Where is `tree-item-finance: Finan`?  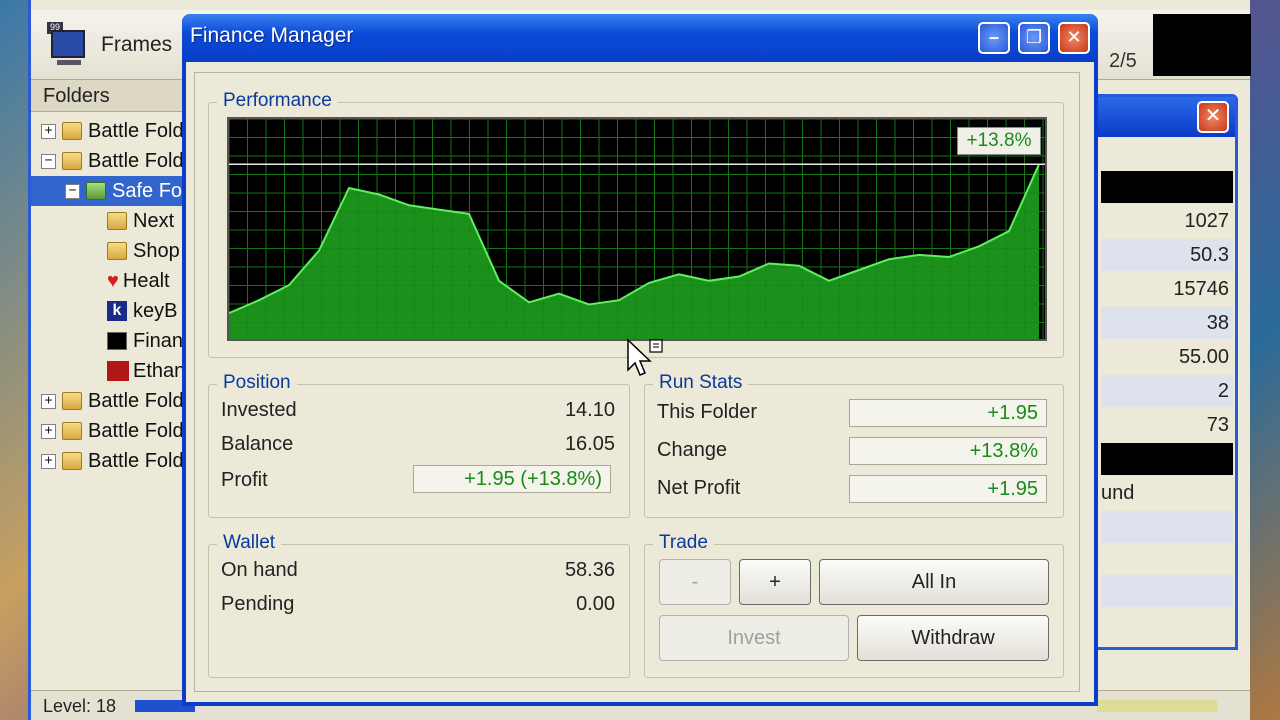 tree-item-finance: Finan is located at coordinates (111, 341).